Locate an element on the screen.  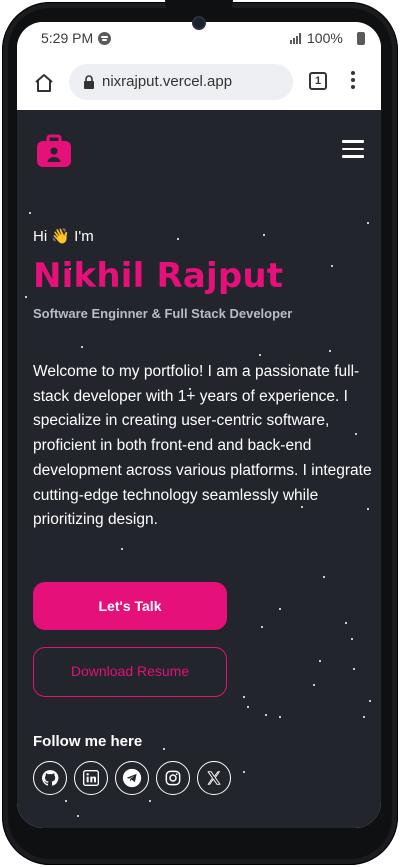
telegram-link is located at coordinates (132, 778).